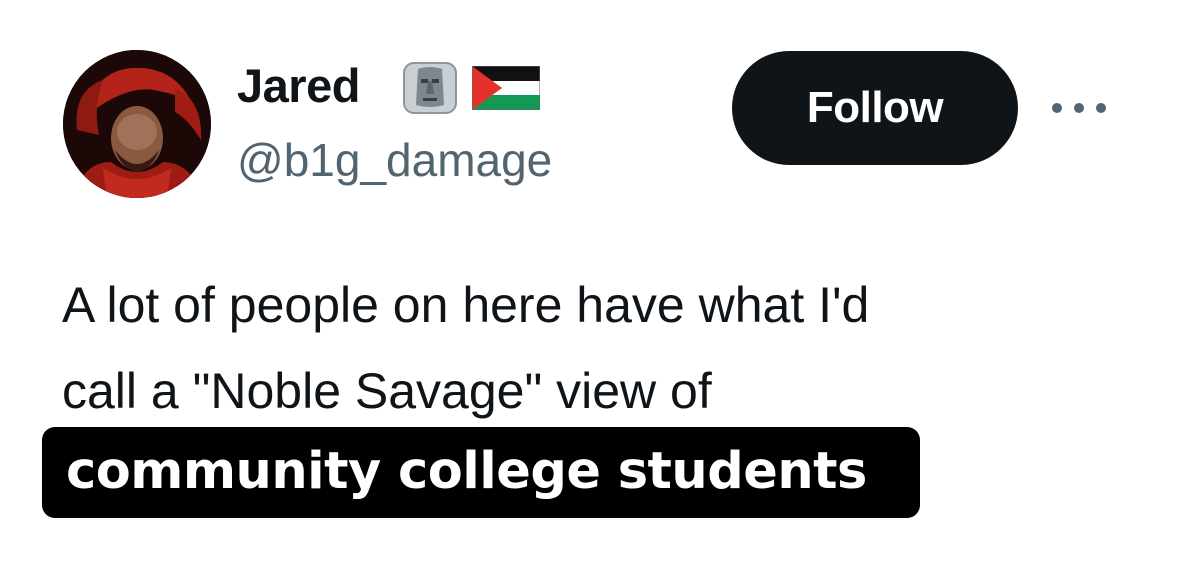 The image size is (1179, 570). I want to click on follow-button: Follow, so click(875, 108).